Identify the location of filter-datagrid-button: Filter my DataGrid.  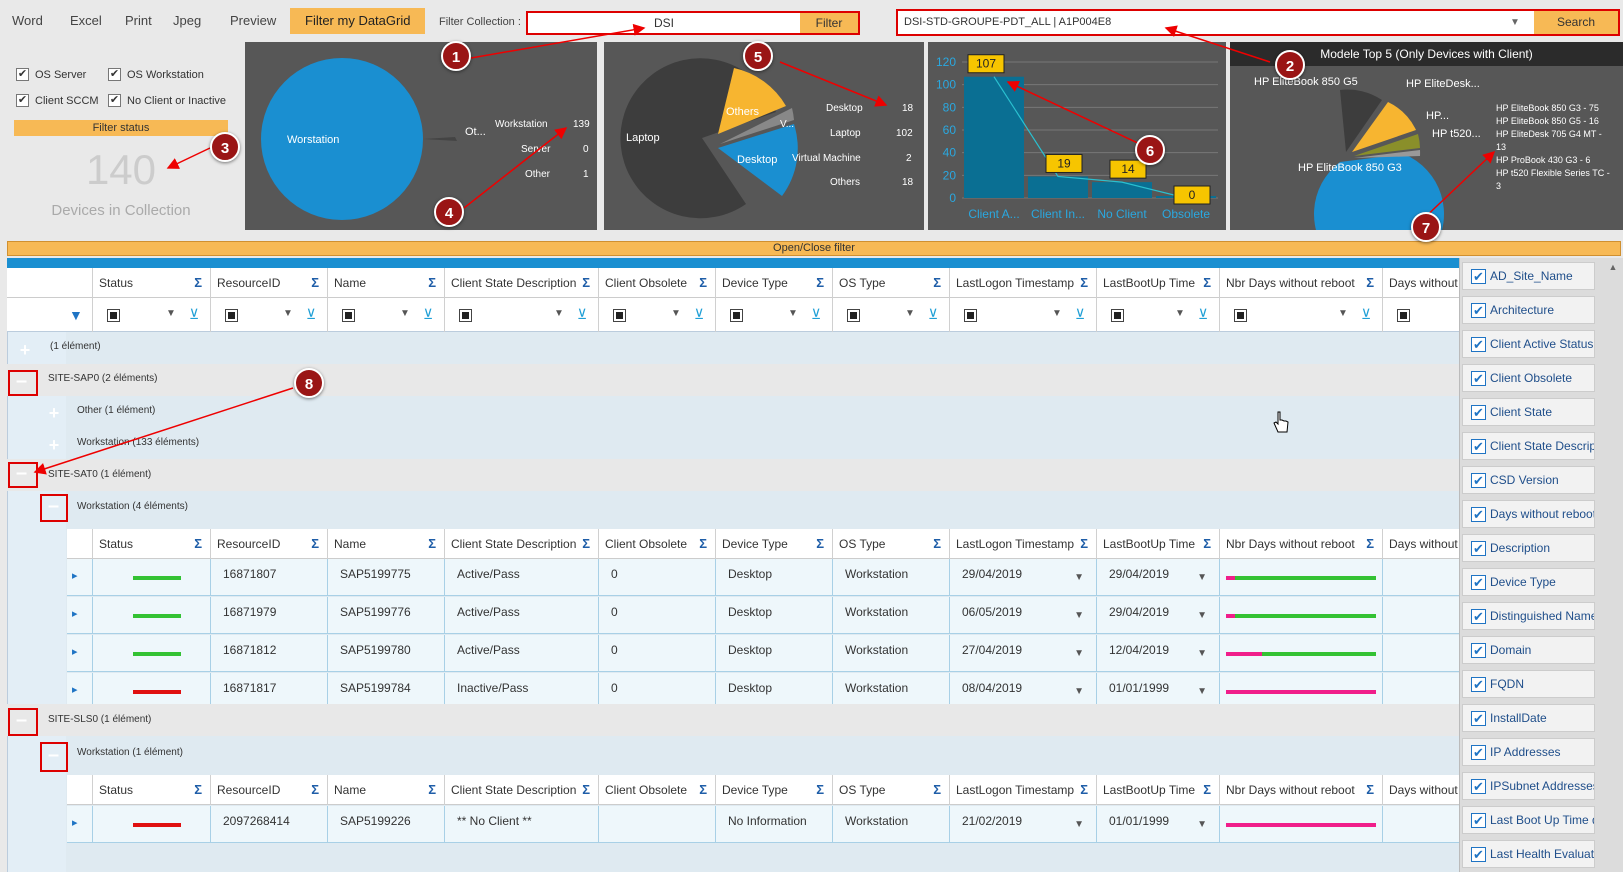
(358, 21).